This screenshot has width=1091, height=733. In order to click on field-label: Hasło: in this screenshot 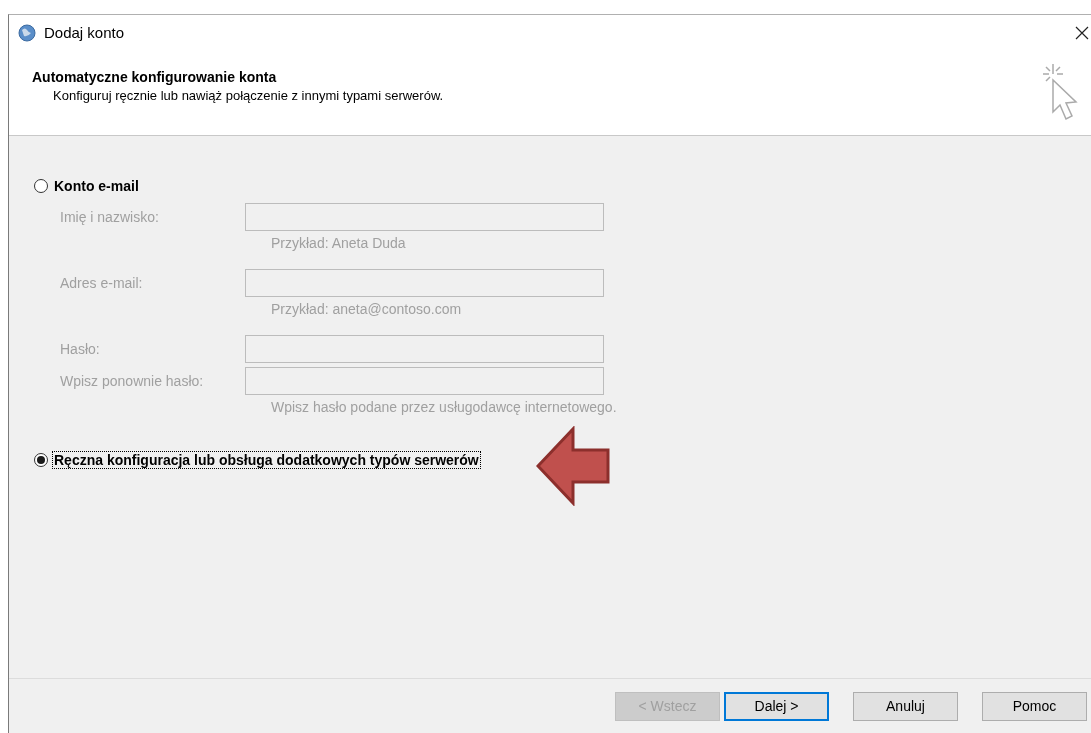, I will do `click(80, 349)`.